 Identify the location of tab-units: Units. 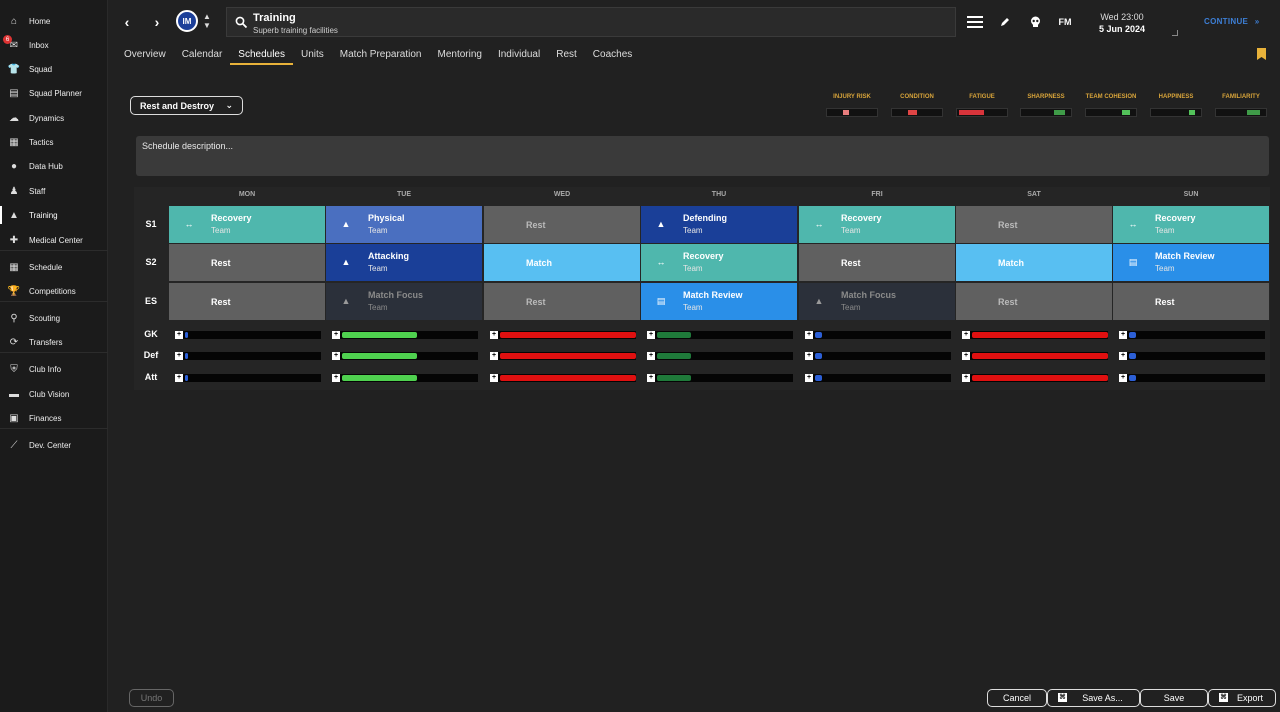
(312, 57).